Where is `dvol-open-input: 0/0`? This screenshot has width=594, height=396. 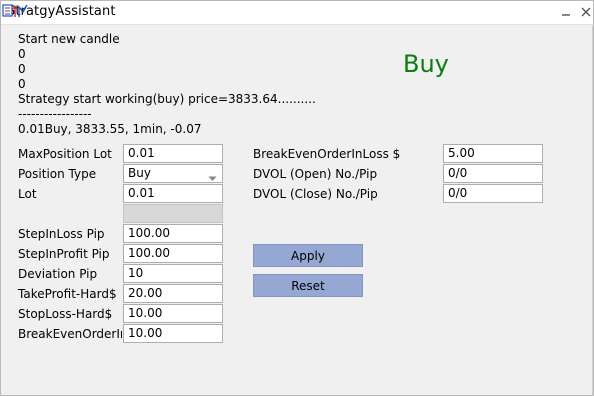
dvol-open-input: 0/0 is located at coordinates (493, 173).